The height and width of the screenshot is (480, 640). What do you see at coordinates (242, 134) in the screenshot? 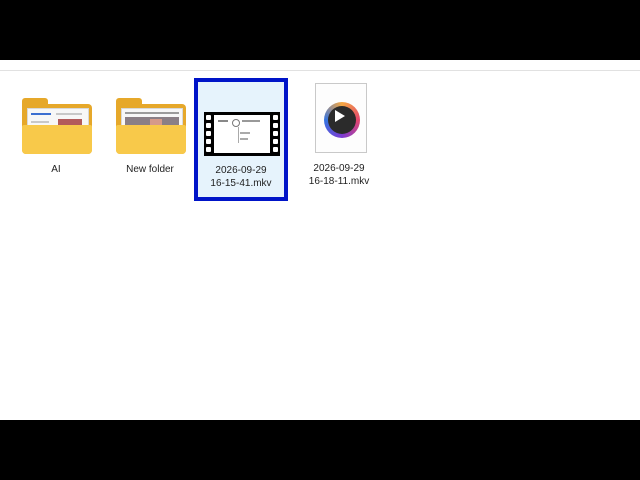
I see `video-thumbnail-icon` at bounding box center [242, 134].